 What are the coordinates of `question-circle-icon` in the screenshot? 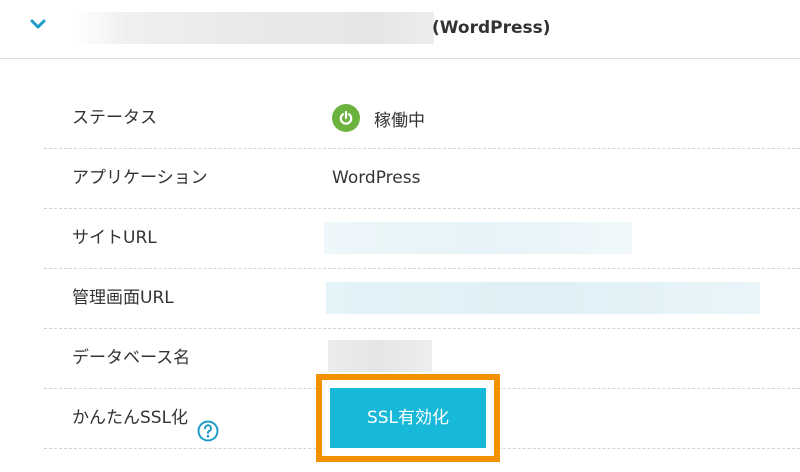 It's located at (208, 424).